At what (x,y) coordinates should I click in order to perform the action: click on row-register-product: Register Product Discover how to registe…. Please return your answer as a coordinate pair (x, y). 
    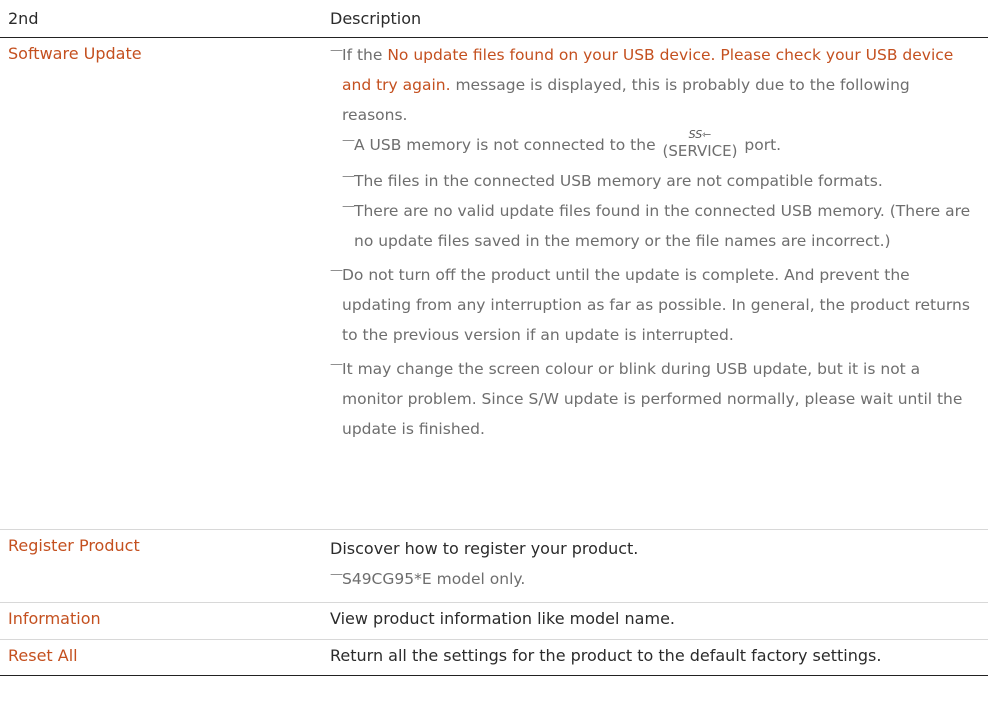
    Looking at the image, I should click on (494, 566).